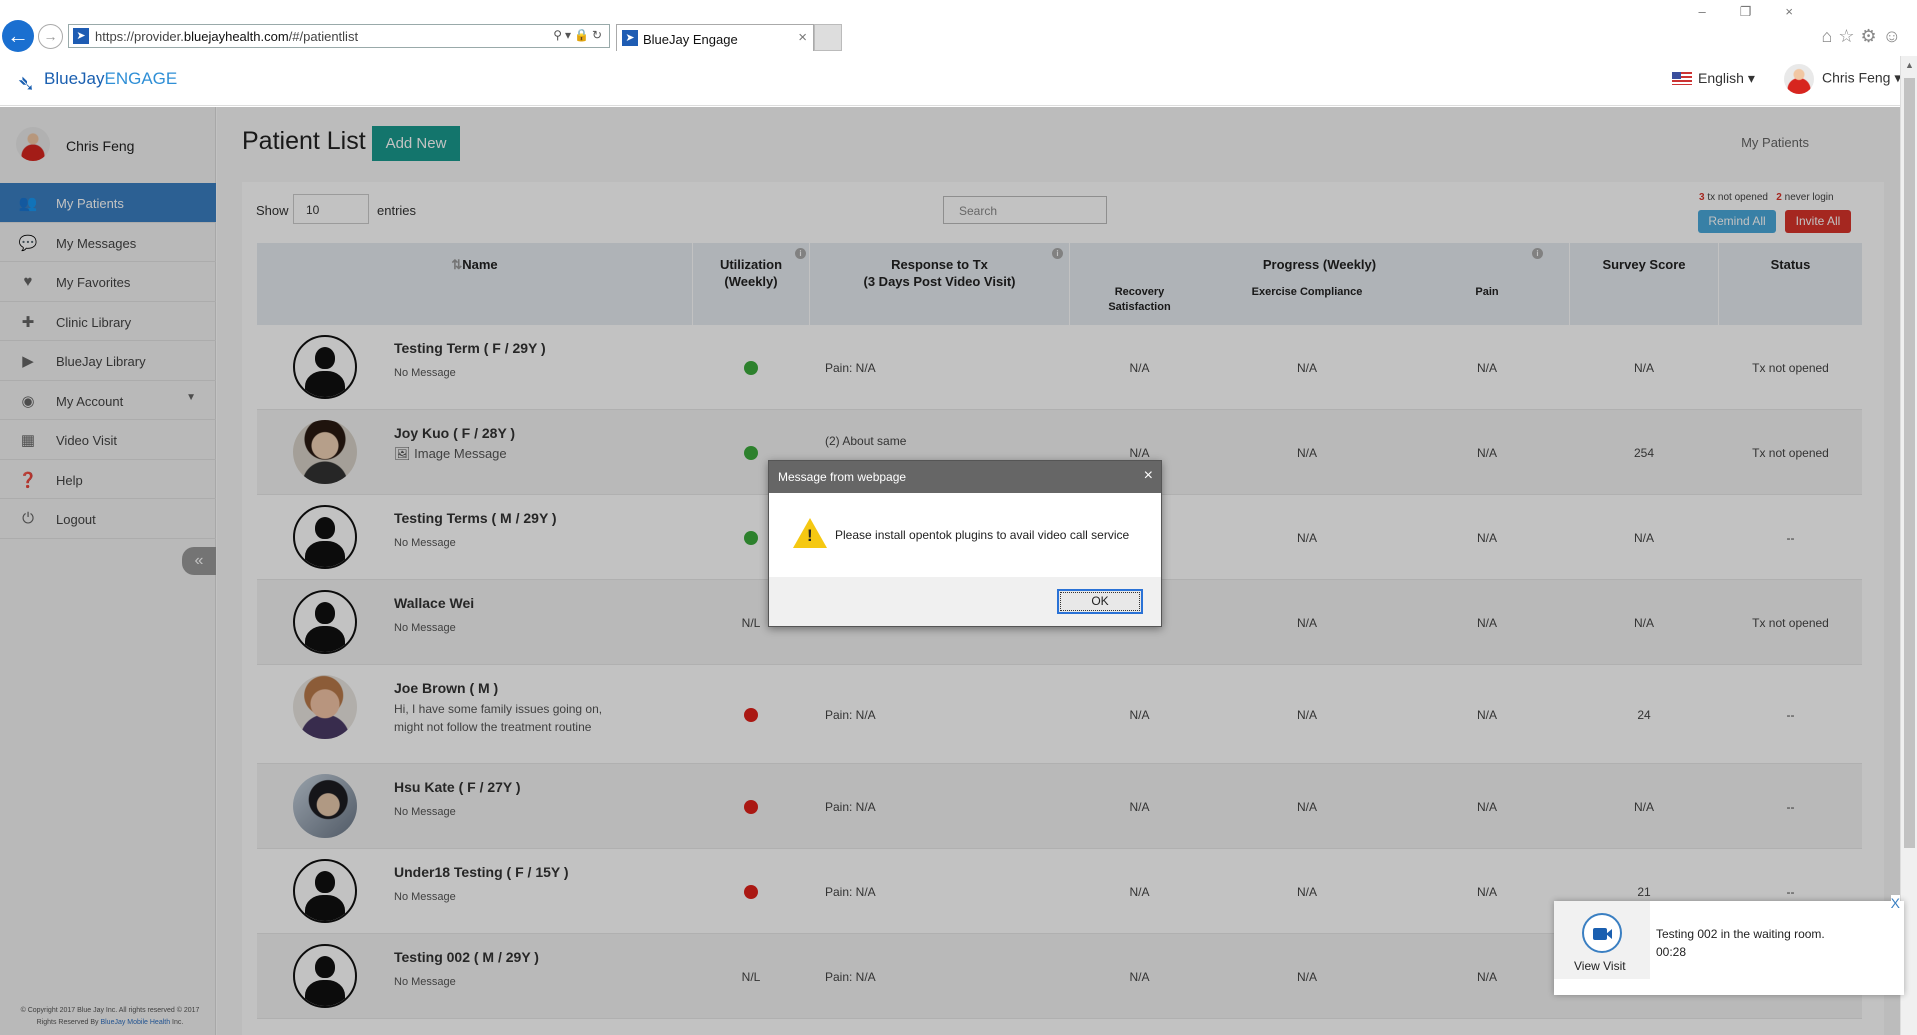 The width and height of the screenshot is (1917, 1035). What do you see at coordinates (802, 37) in the screenshot?
I see `tab-close-icon: ×` at bounding box center [802, 37].